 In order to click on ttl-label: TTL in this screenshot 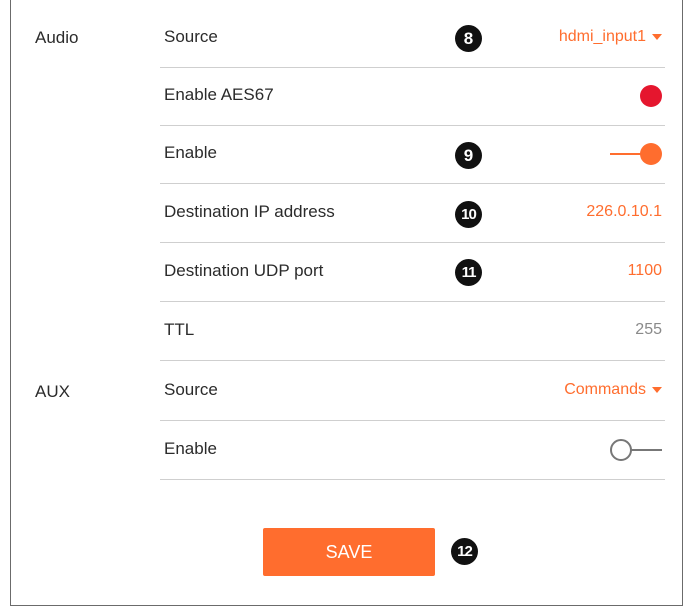, I will do `click(179, 329)`.